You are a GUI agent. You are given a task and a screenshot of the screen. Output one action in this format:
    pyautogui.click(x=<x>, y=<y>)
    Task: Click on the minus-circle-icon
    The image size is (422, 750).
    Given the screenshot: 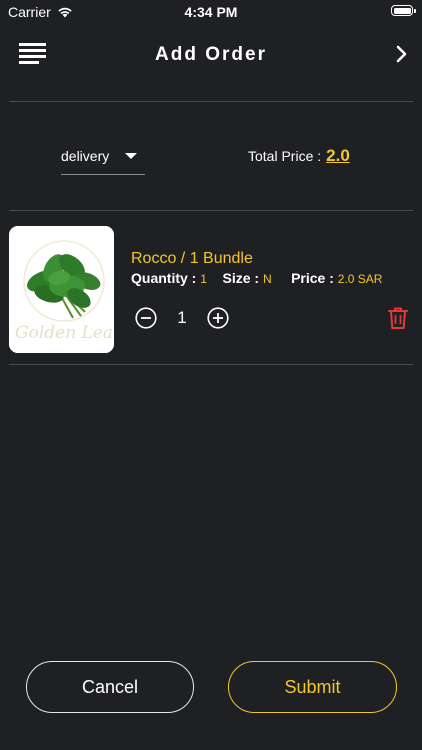 What is the action you would take?
    pyautogui.click(x=146, y=318)
    